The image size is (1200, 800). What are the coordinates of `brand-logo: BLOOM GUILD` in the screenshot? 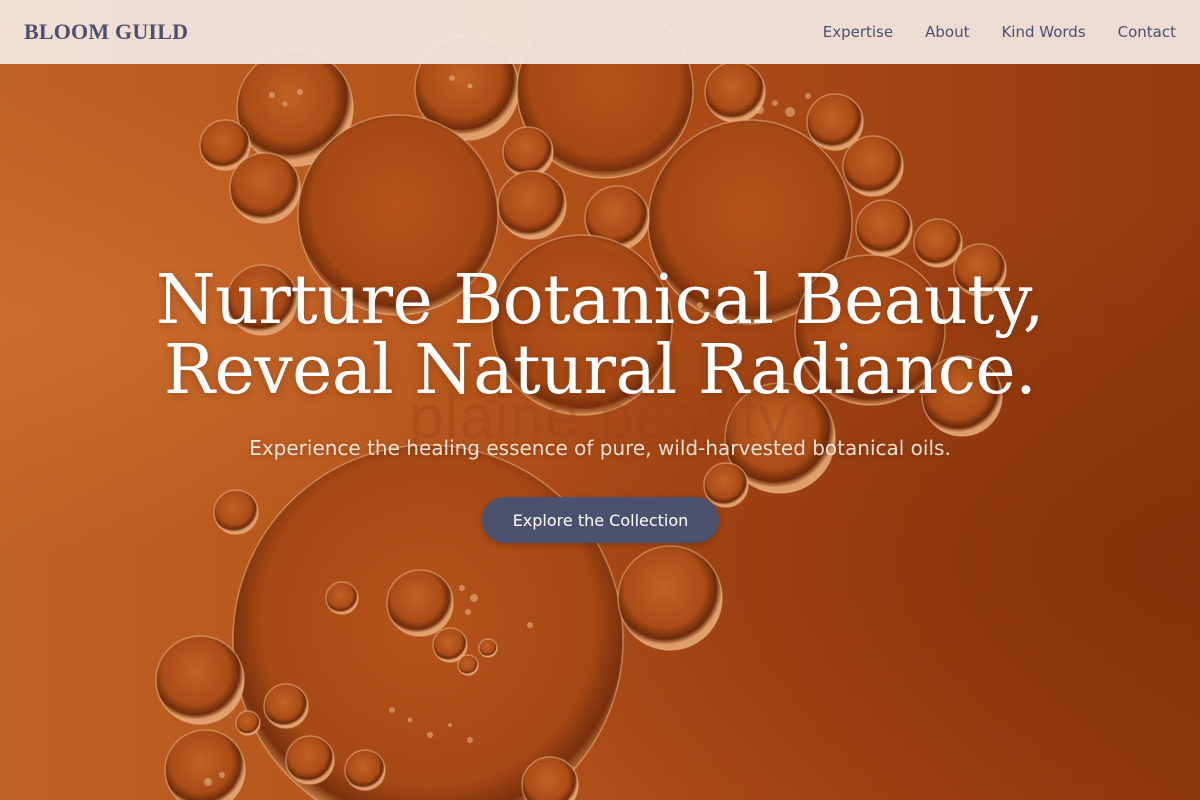 It's located at (106, 32).